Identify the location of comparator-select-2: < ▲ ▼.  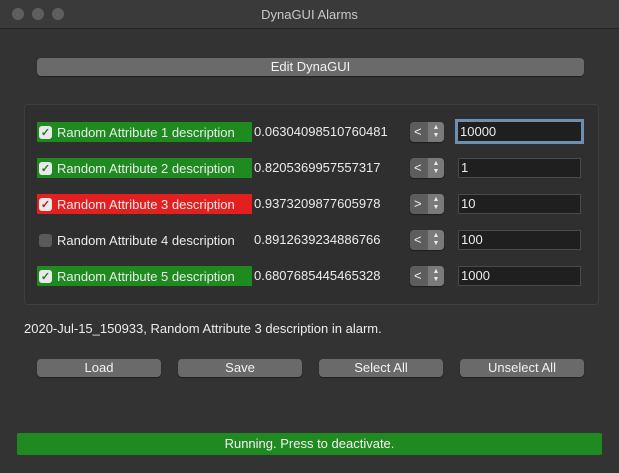
(427, 168).